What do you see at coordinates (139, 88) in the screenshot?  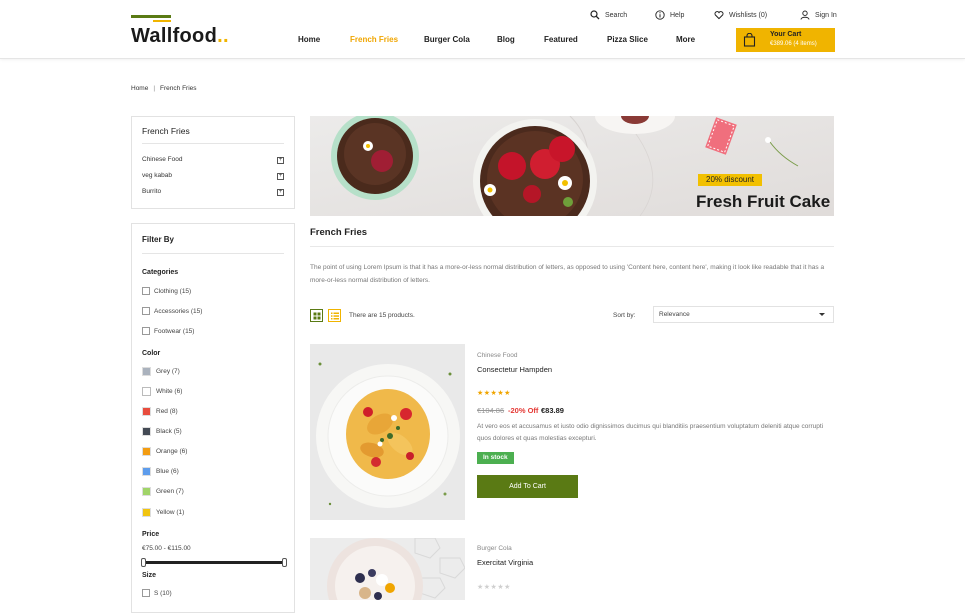 I see `breadcrumb-home: Home` at bounding box center [139, 88].